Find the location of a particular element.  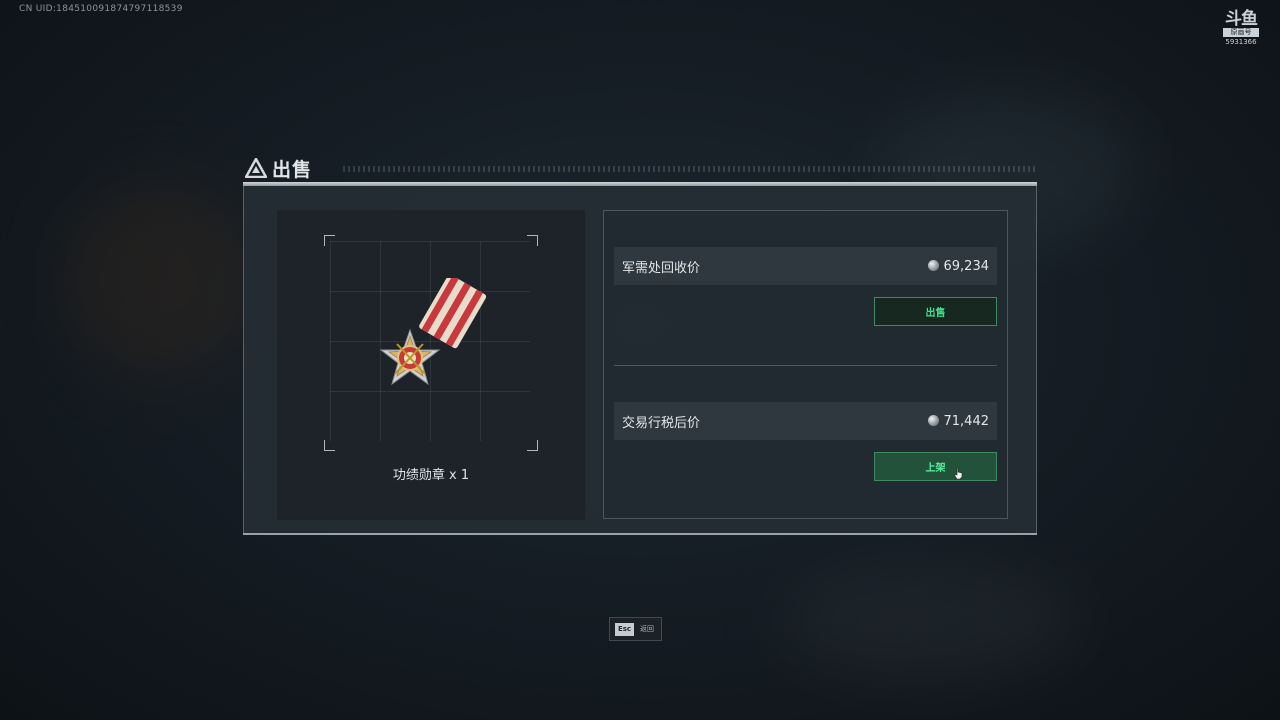

warning-triangle-icon is located at coordinates (256, 168).